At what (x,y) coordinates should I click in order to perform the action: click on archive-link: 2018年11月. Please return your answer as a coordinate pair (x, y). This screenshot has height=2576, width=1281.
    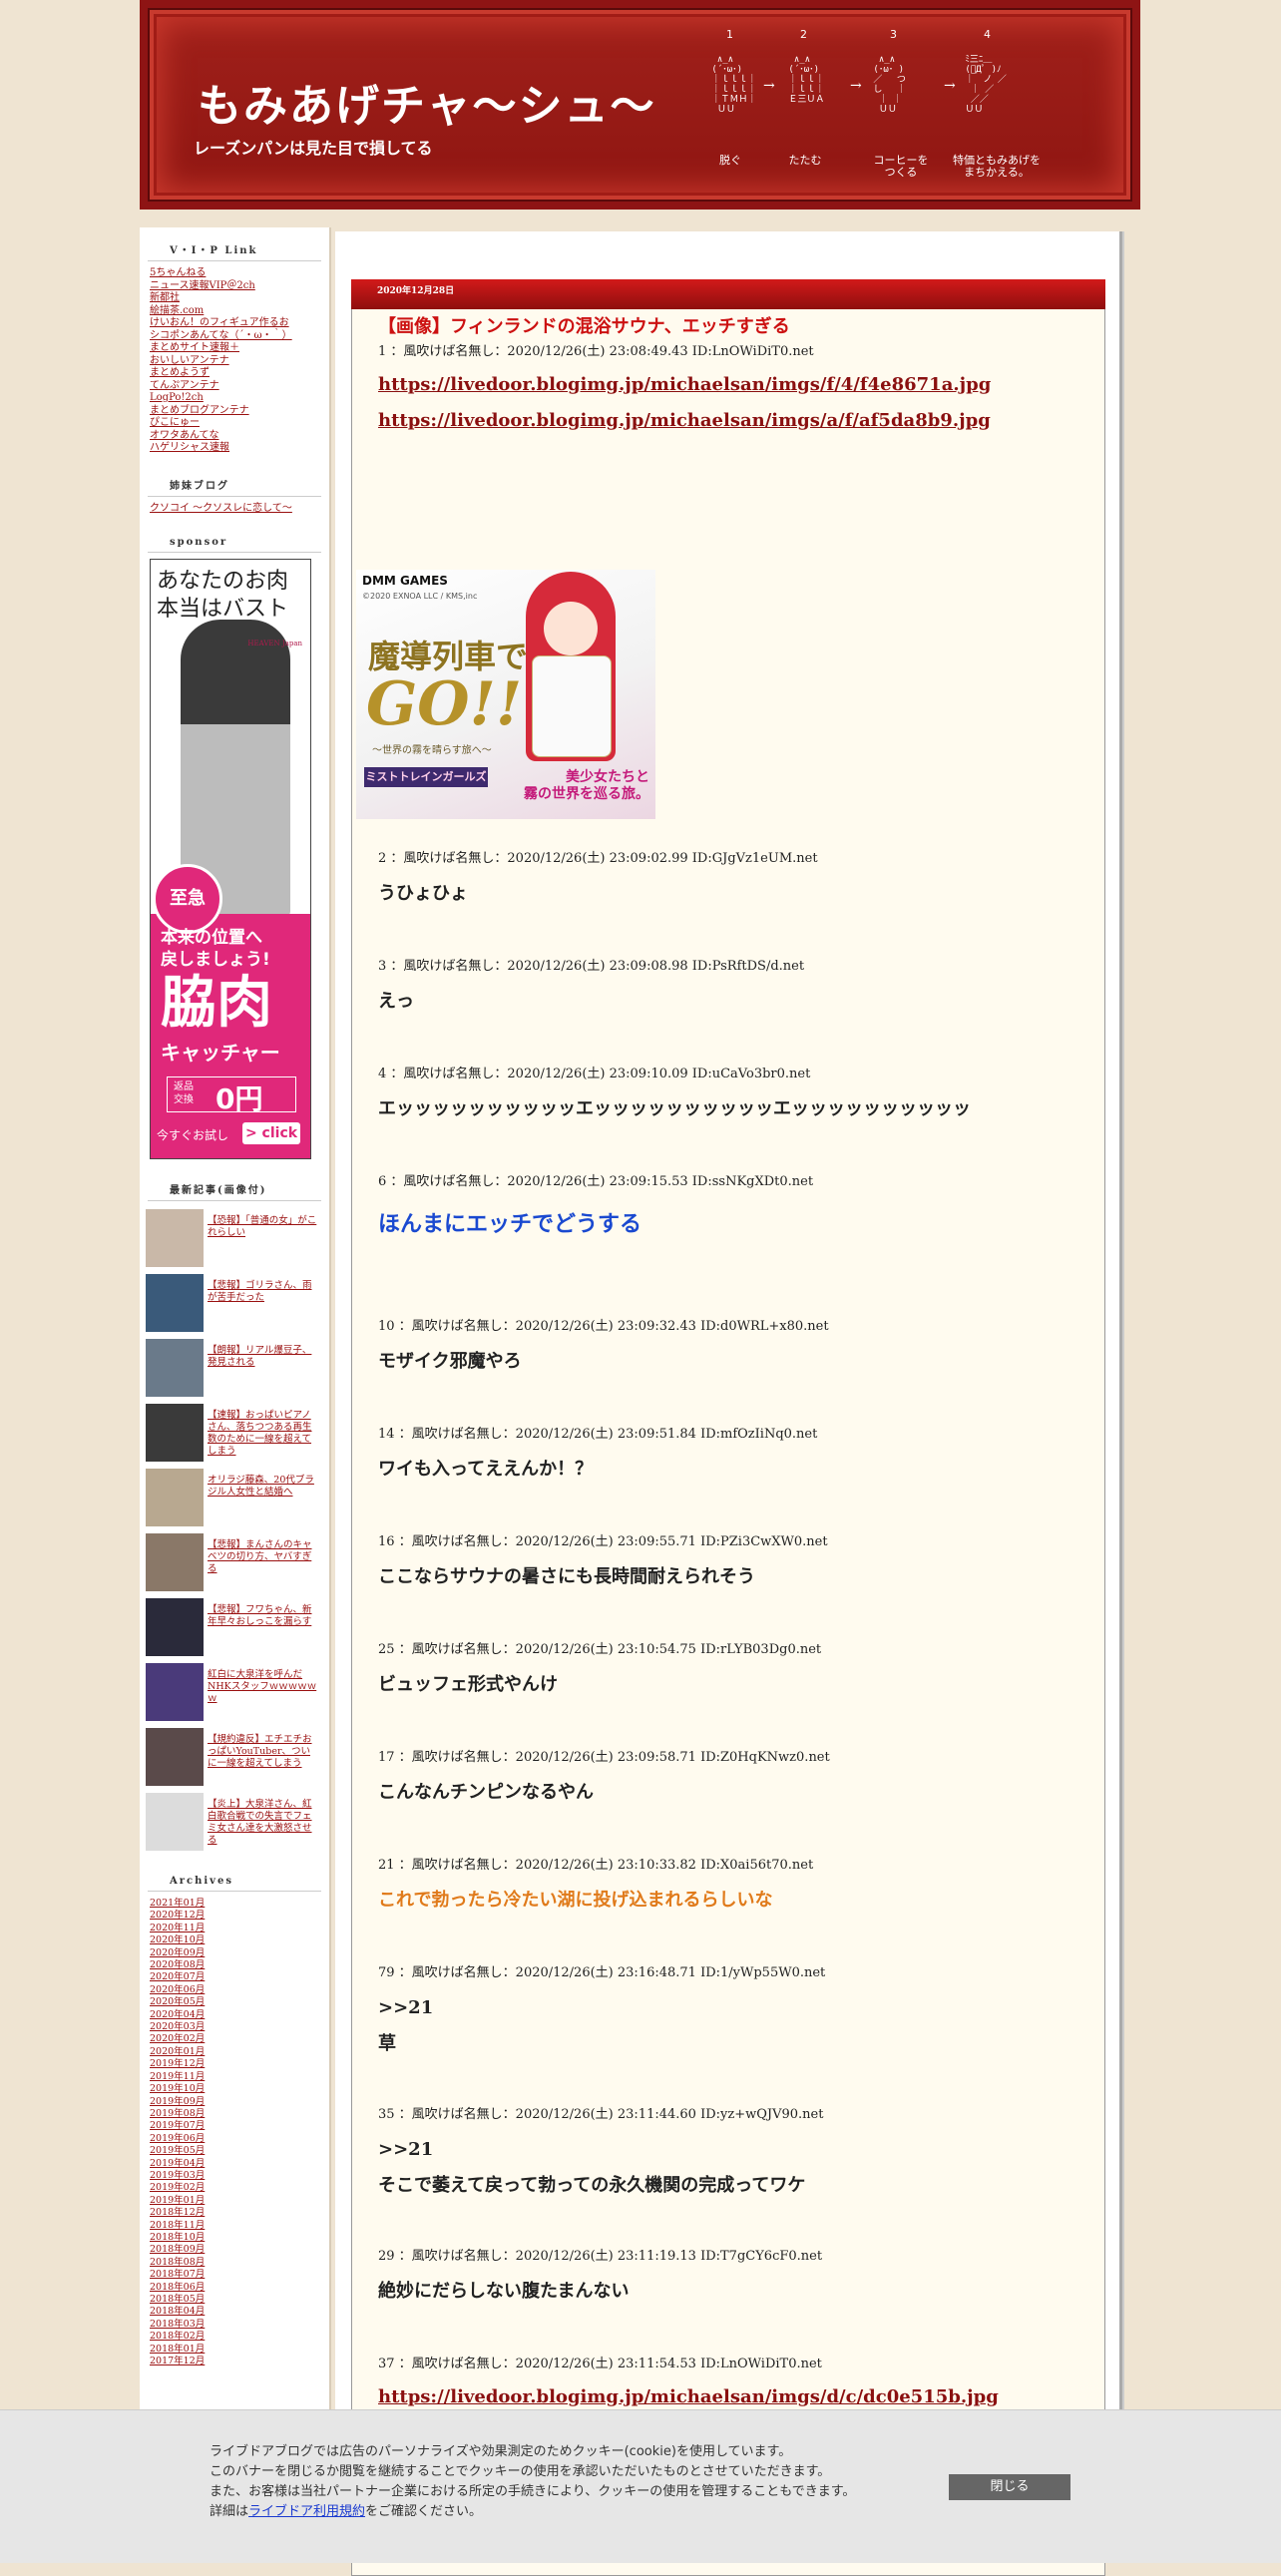
    Looking at the image, I should click on (177, 2225).